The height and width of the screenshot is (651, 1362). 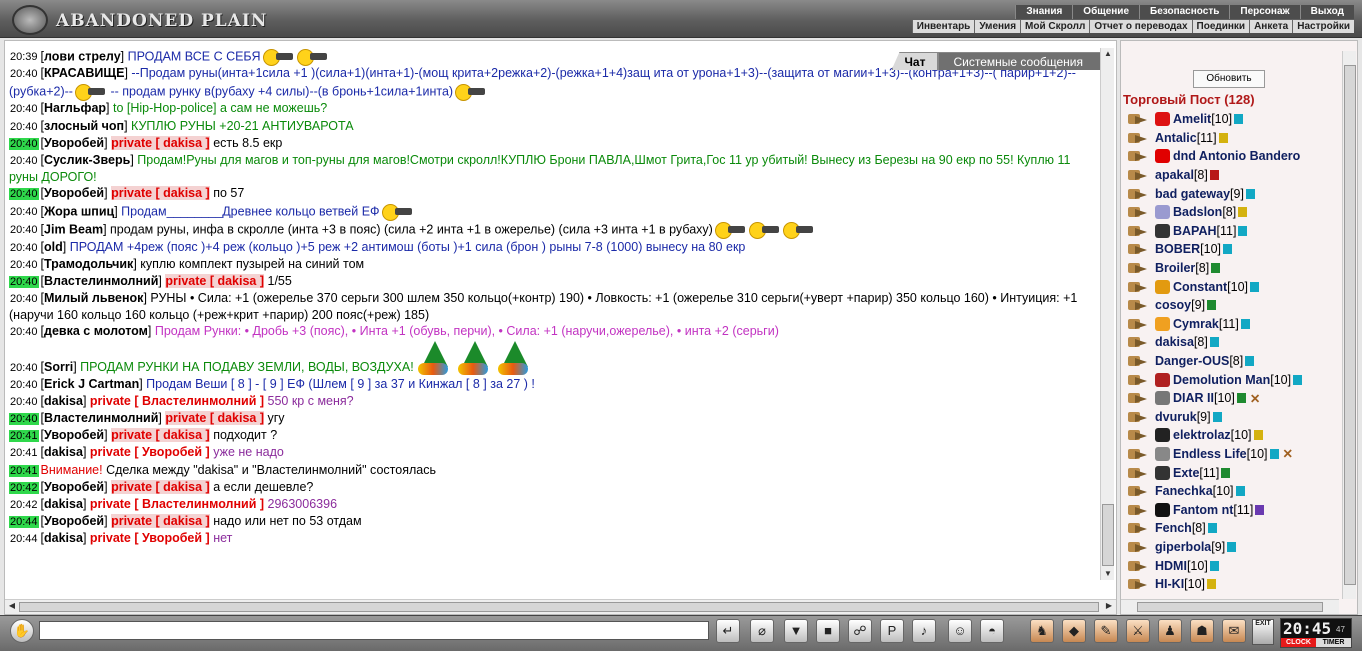 What do you see at coordinates (1232, 138) in the screenshot?
I see `user-list-item: Antalic [11]` at bounding box center [1232, 138].